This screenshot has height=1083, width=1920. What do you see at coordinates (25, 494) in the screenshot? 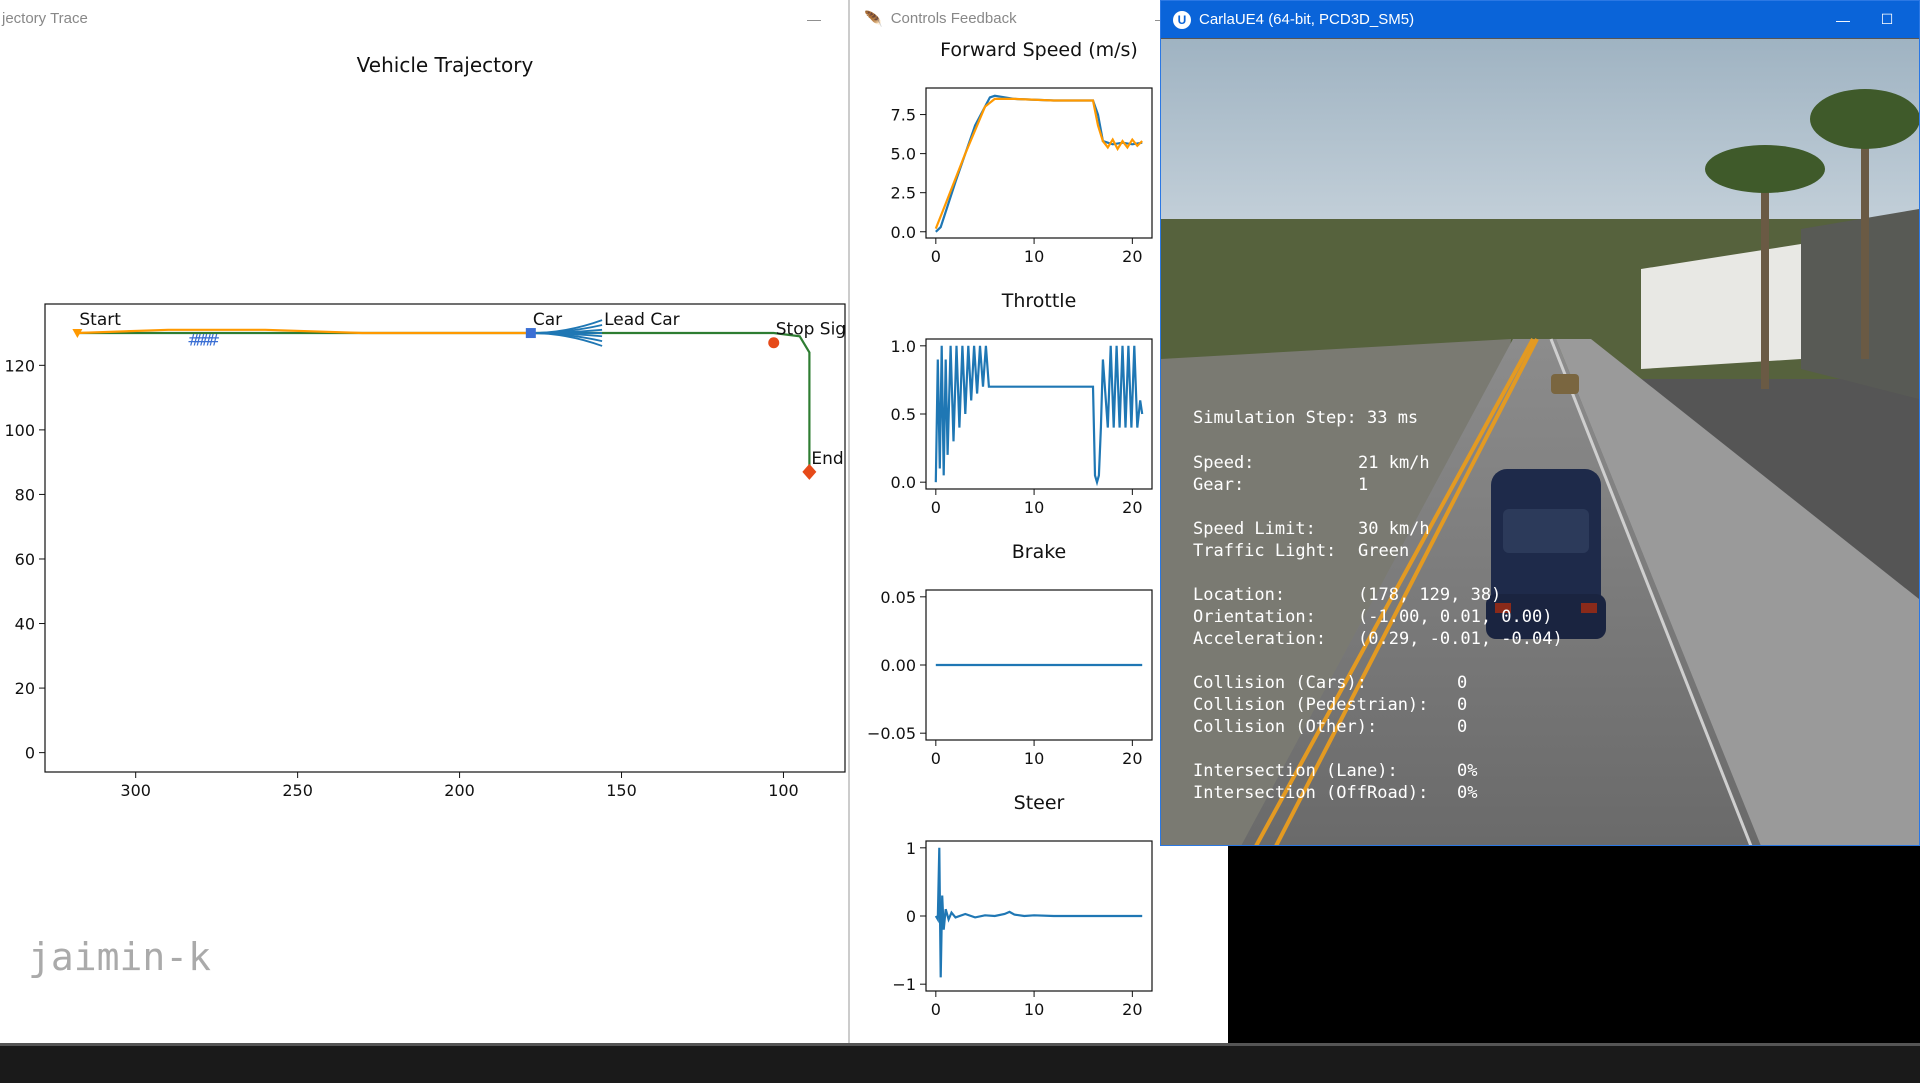
I see `y-tick-label: 80` at bounding box center [25, 494].